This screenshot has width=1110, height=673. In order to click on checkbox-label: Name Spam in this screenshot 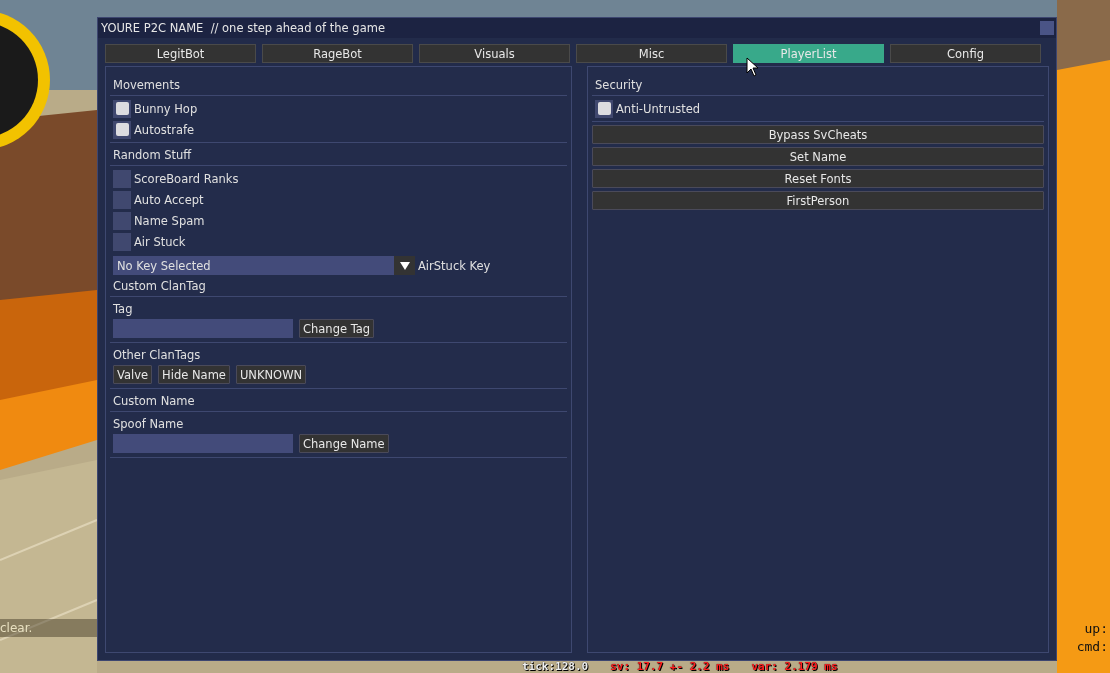, I will do `click(169, 220)`.